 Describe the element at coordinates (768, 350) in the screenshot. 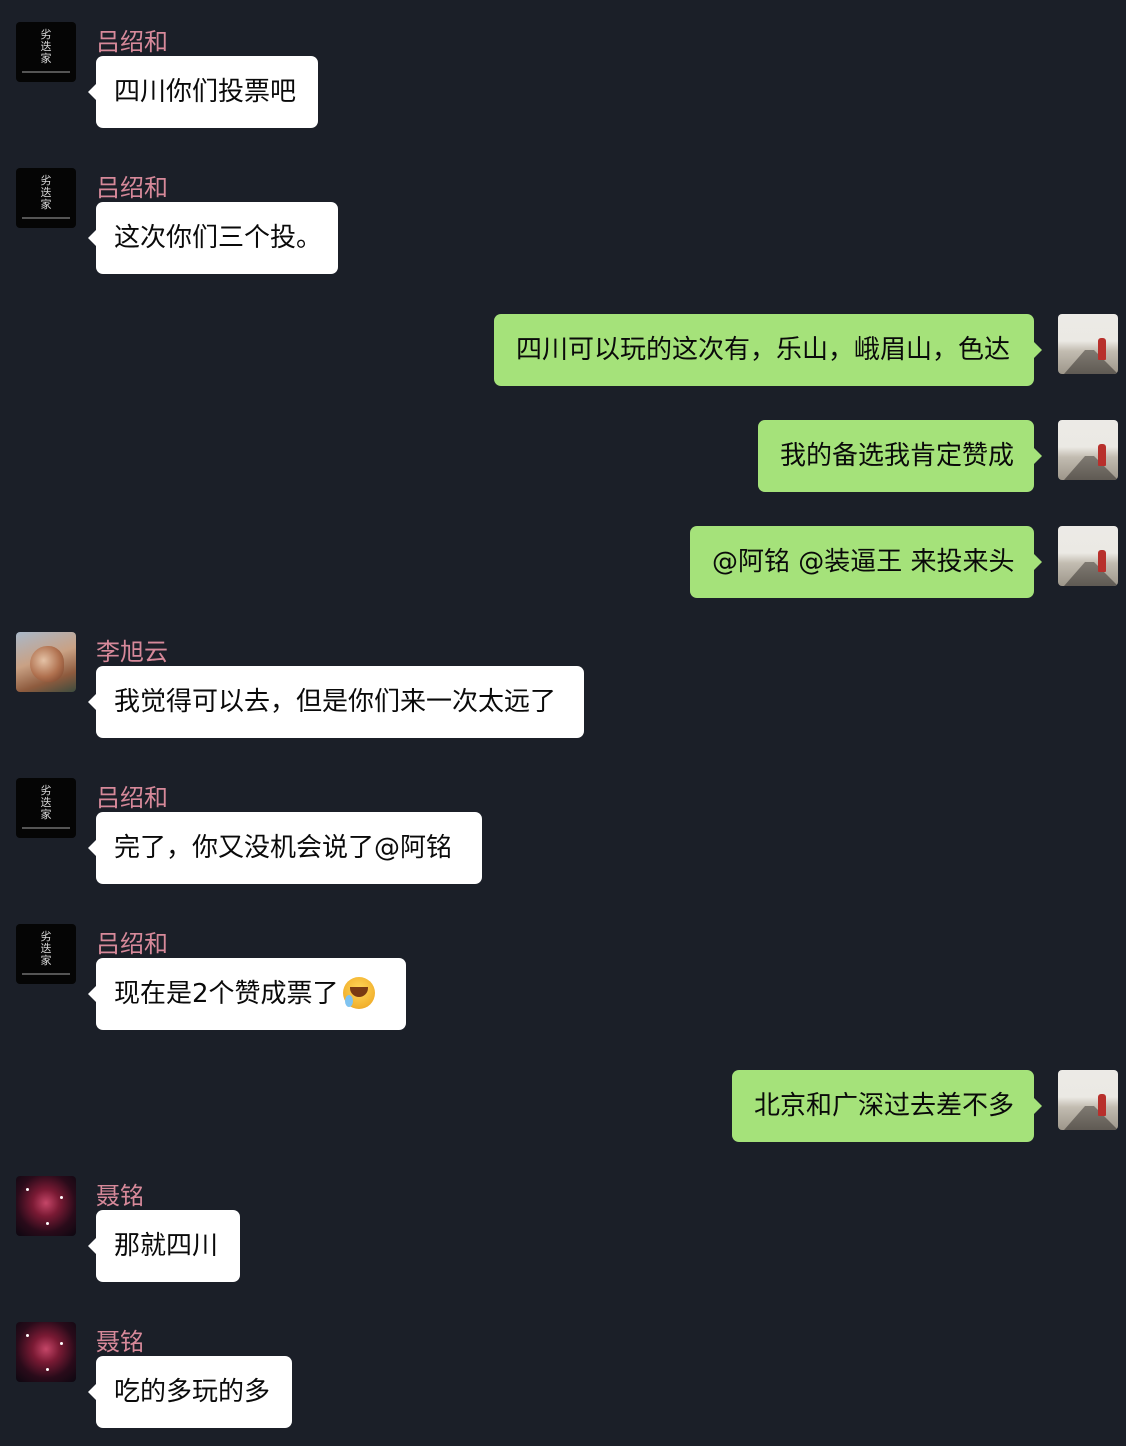

I see `message-bubble: 四川可以玩的这次有，乐山，峨眉山，色达` at that location.